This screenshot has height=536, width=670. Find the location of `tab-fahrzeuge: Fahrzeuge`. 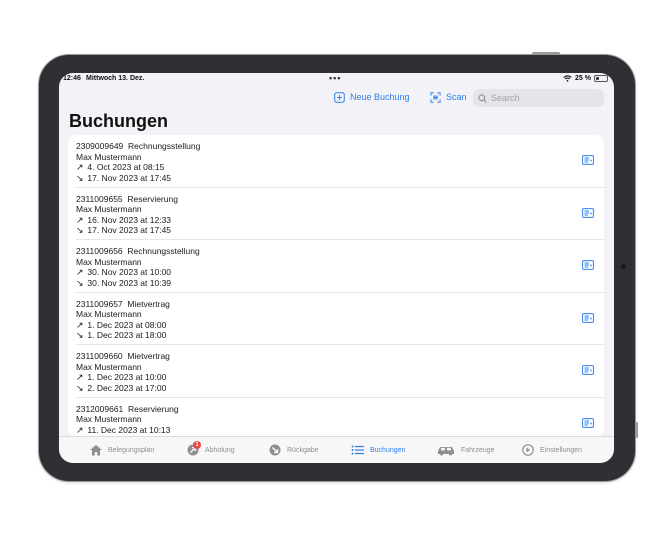

tab-fahrzeuge: Fahrzeuge is located at coordinates (465, 450).